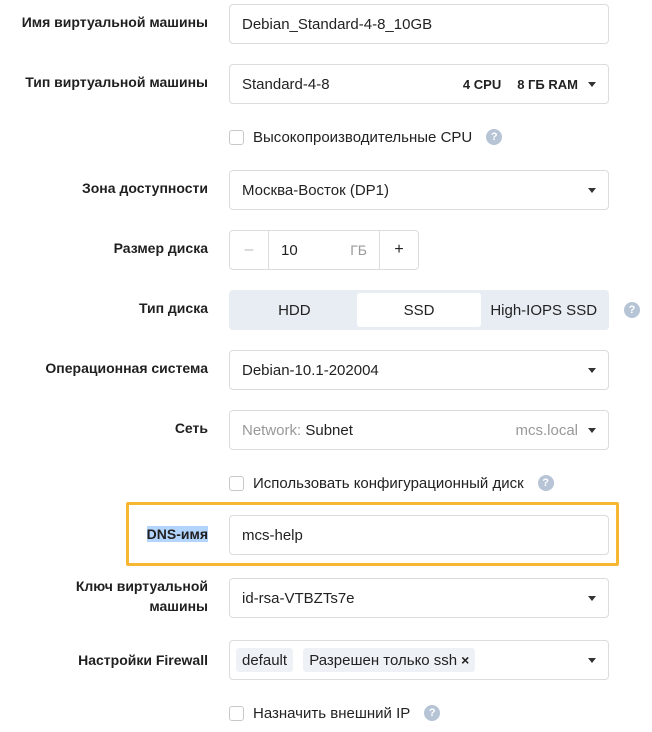 The image size is (652, 732). I want to click on disk-type-option-ssd: SSD, so click(419, 310).